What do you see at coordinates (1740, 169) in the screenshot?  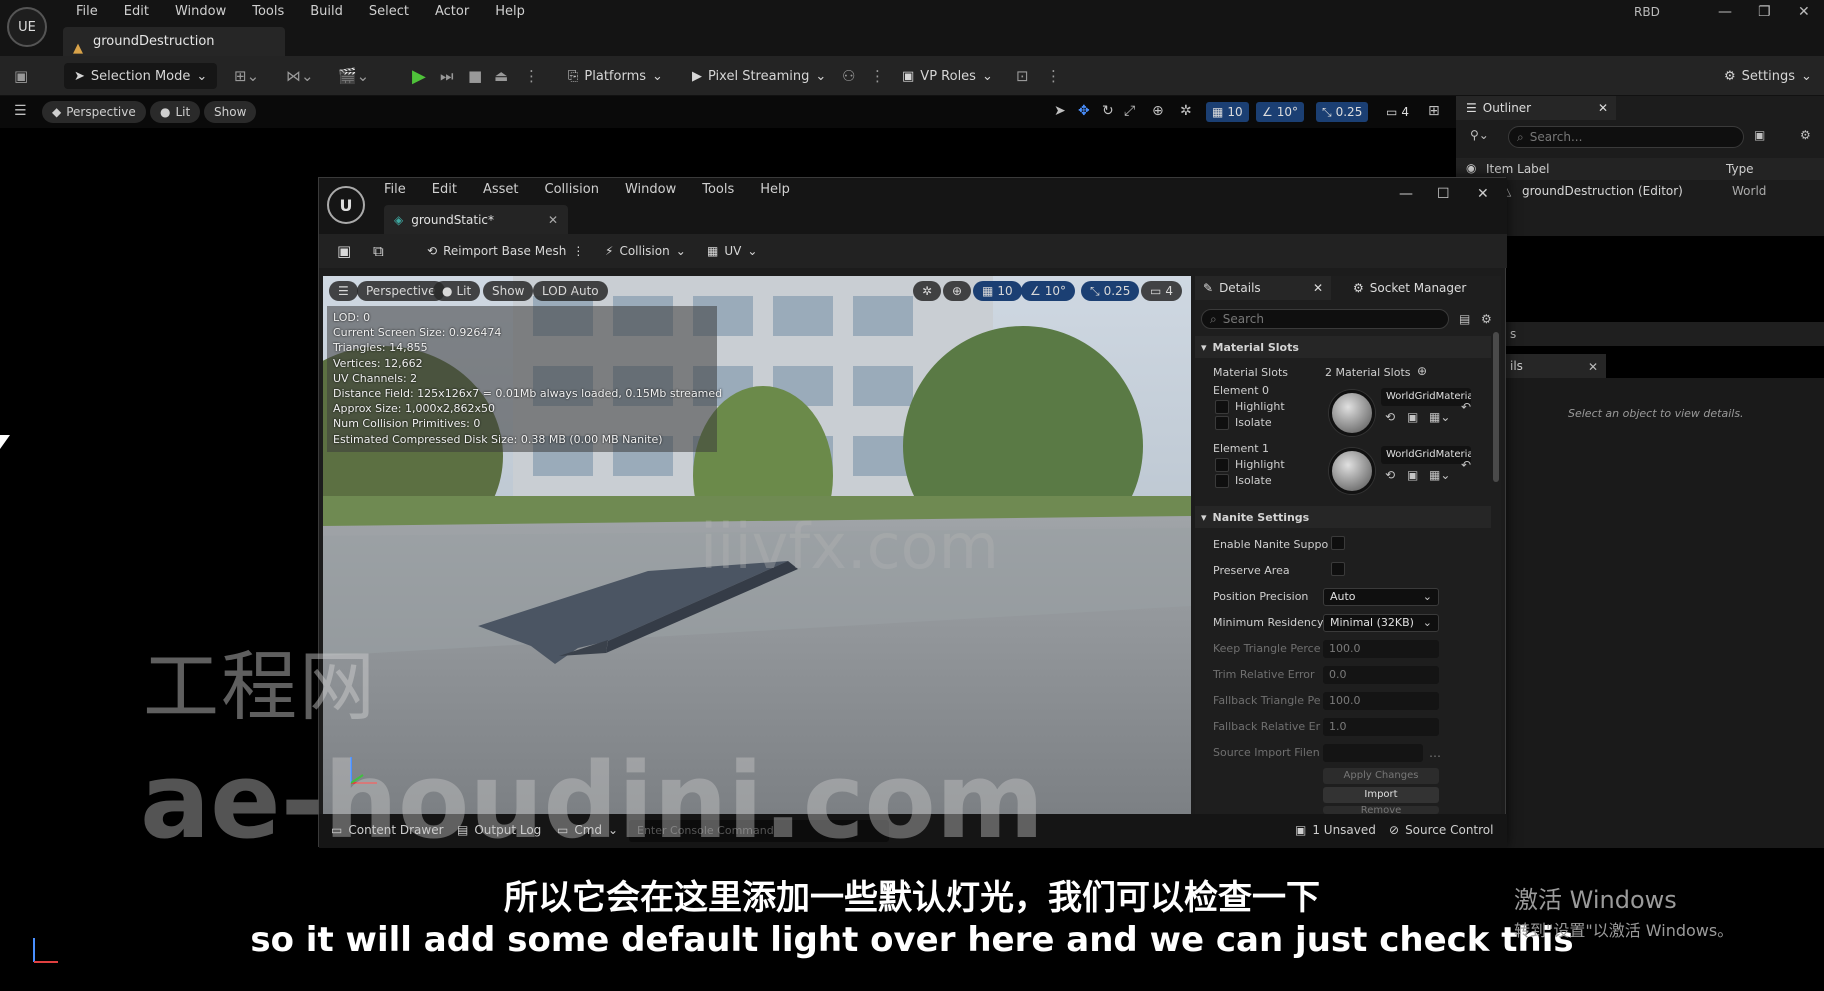 I see `col-type: Type` at bounding box center [1740, 169].